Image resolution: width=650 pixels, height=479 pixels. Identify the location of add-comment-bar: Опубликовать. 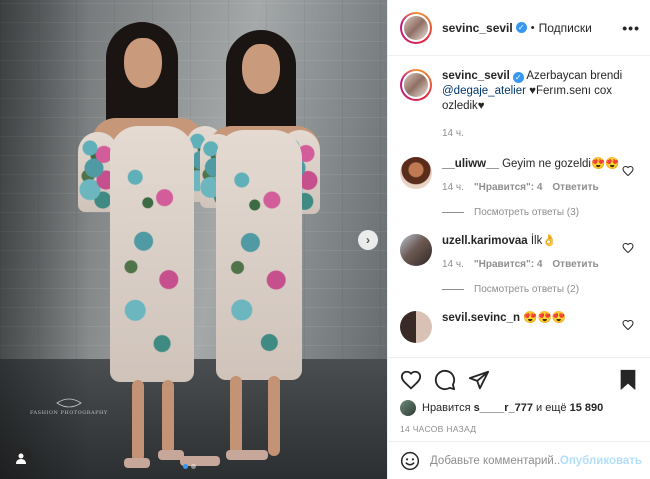
(519, 460).